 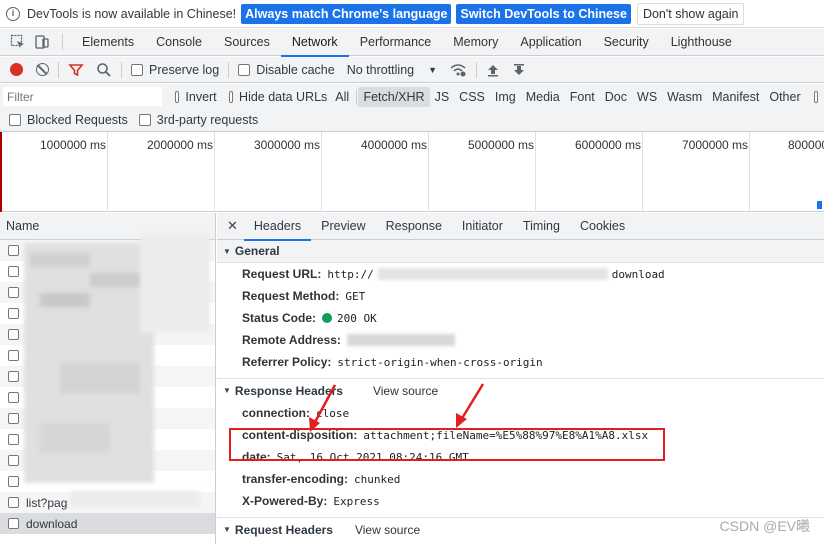 I want to click on timeline-label: 1000000 ms, so click(x=73, y=145).